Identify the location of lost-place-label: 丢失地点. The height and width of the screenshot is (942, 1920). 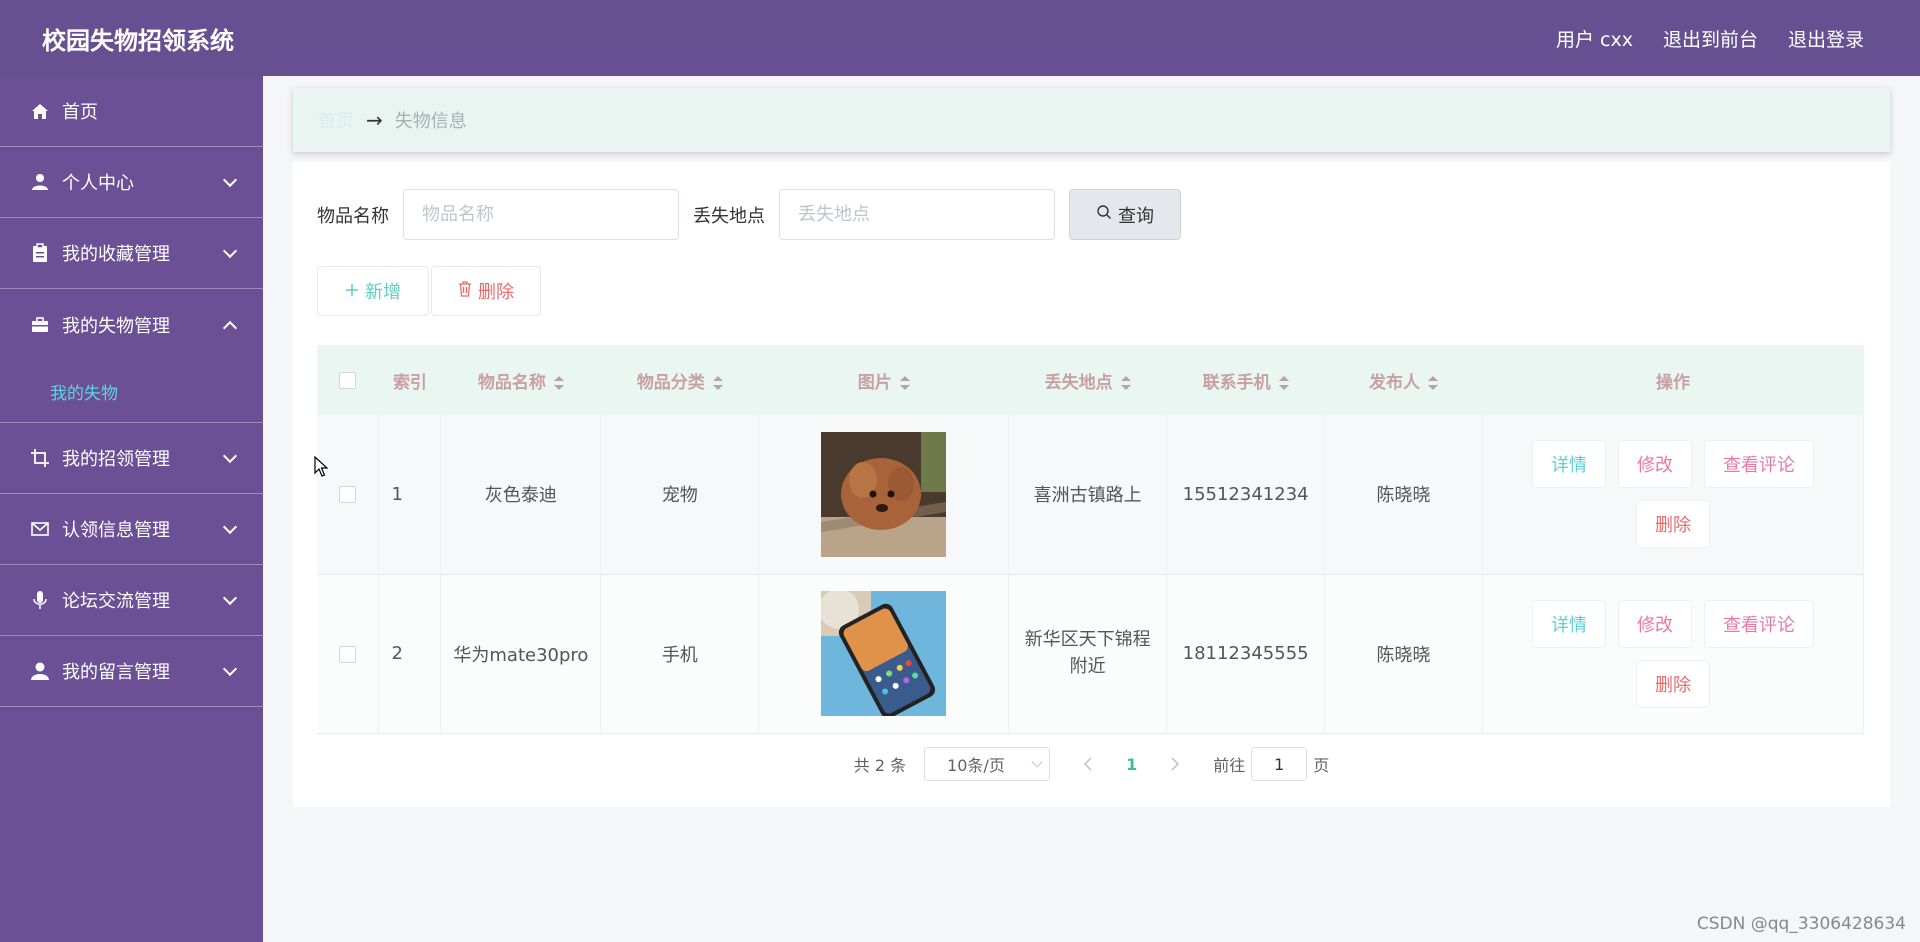
(729, 216).